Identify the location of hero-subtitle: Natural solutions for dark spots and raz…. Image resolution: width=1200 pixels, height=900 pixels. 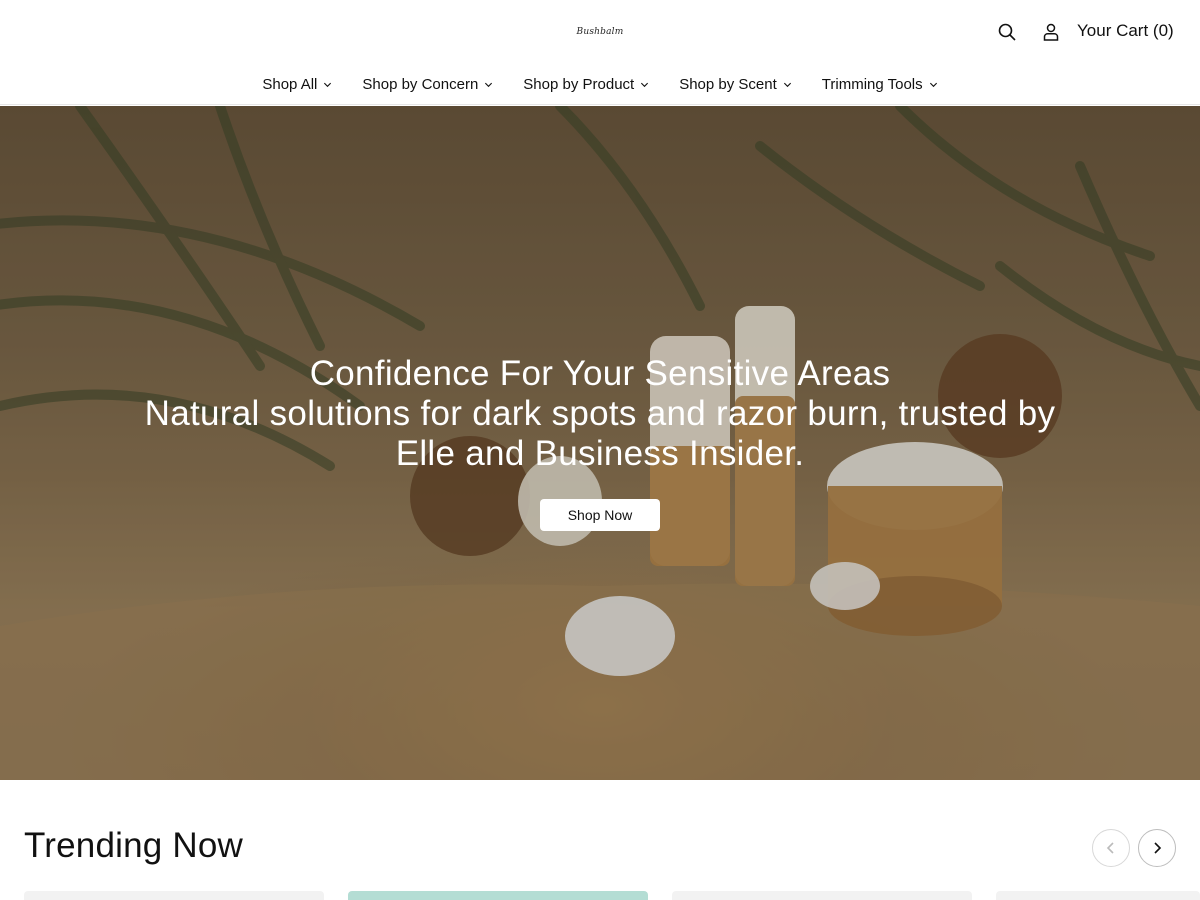
(600, 433).